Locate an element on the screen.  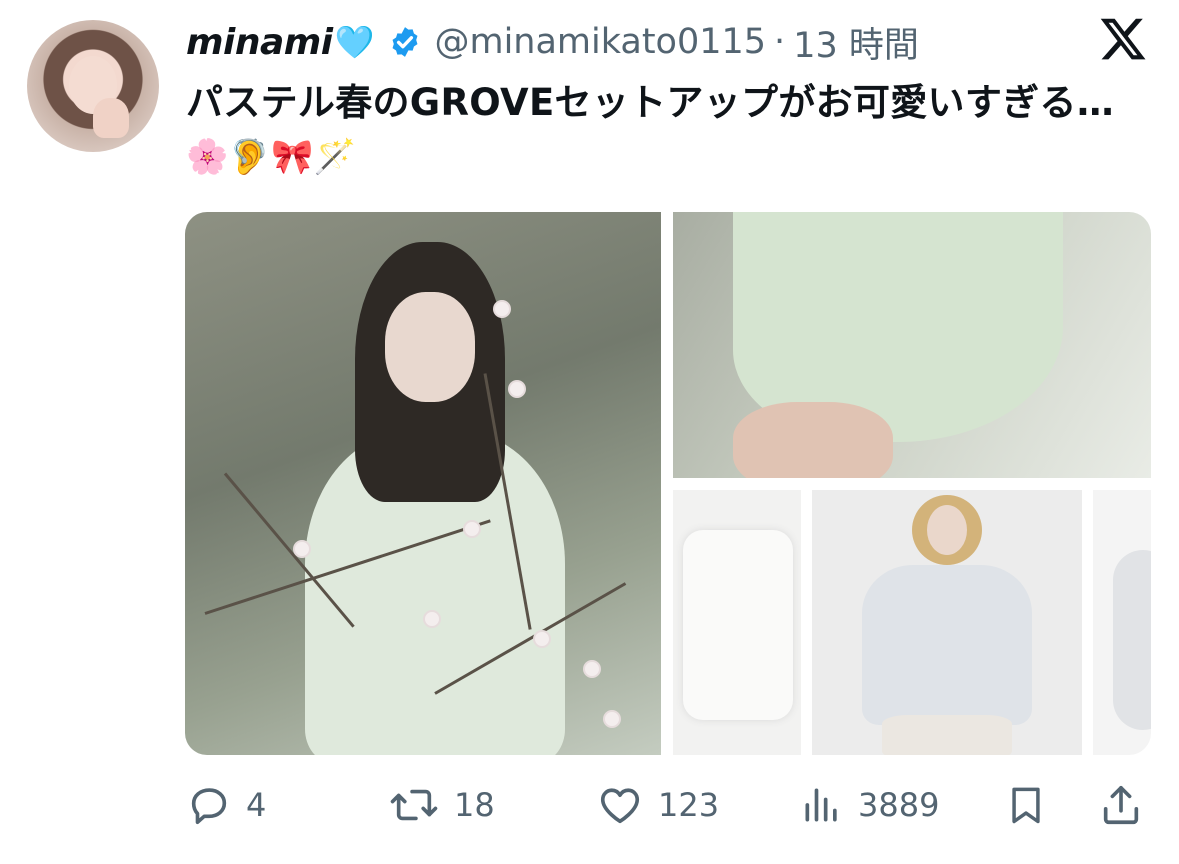
reply-button: 4 is located at coordinates (226, 805).